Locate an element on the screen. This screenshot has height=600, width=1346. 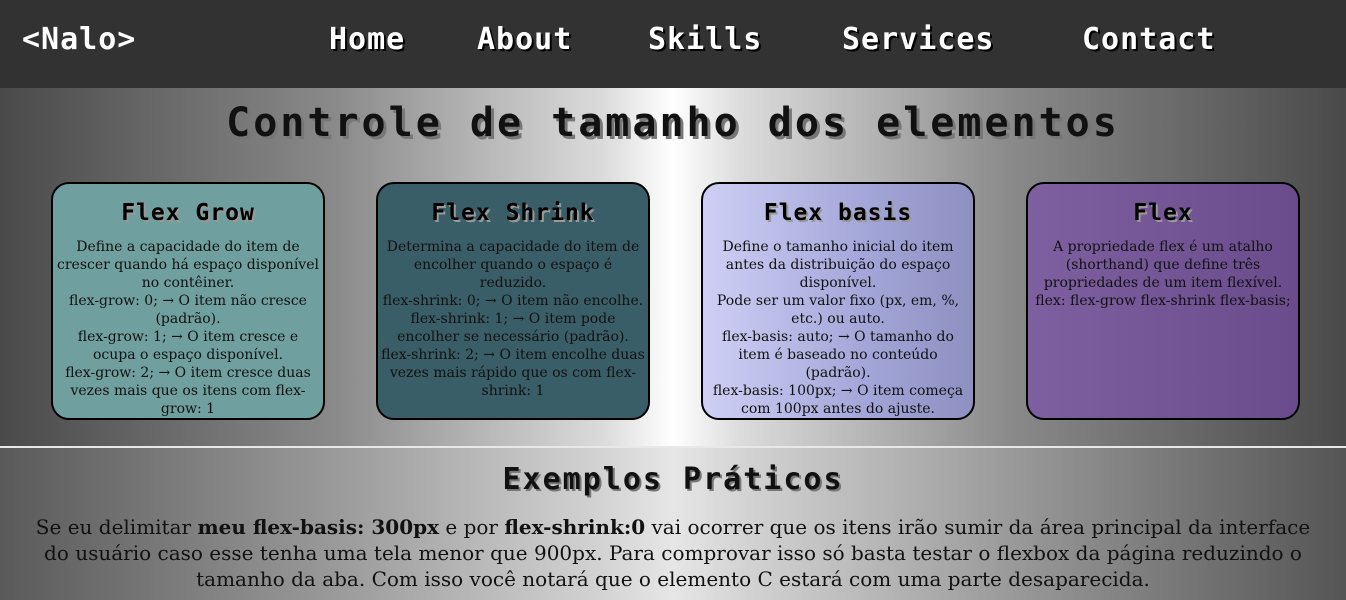
examples-title: Exemplos Práticos is located at coordinates (673, 479).